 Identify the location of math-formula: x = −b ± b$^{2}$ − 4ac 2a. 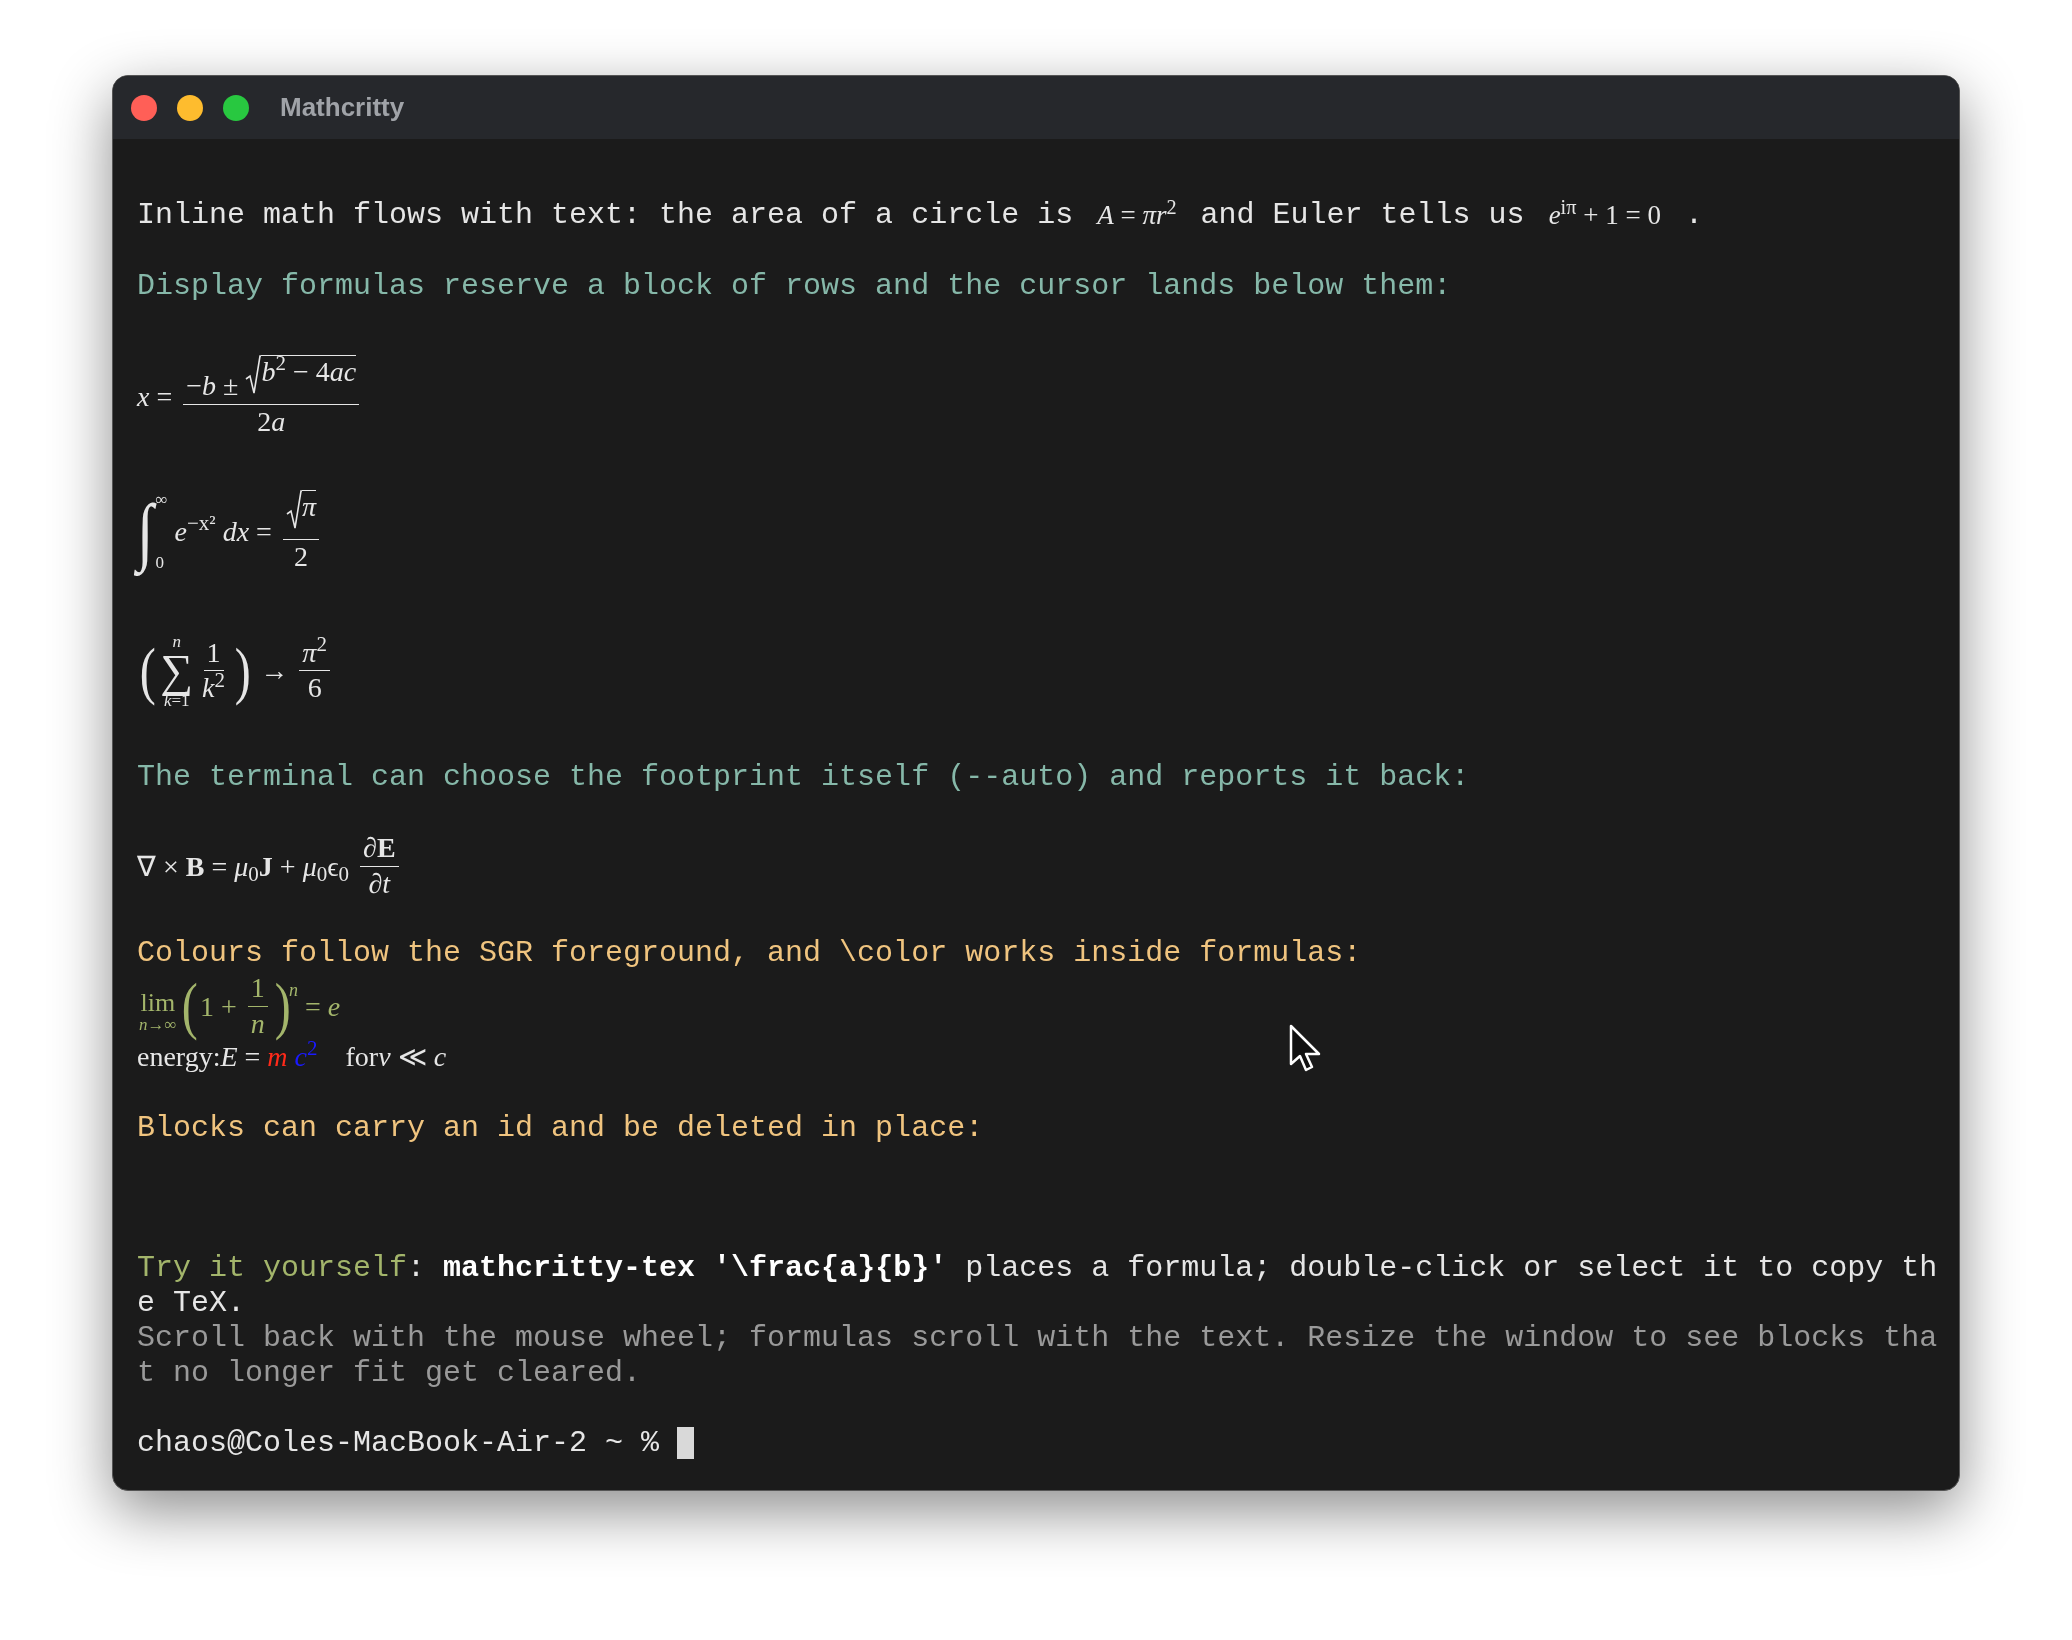
(250, 396).